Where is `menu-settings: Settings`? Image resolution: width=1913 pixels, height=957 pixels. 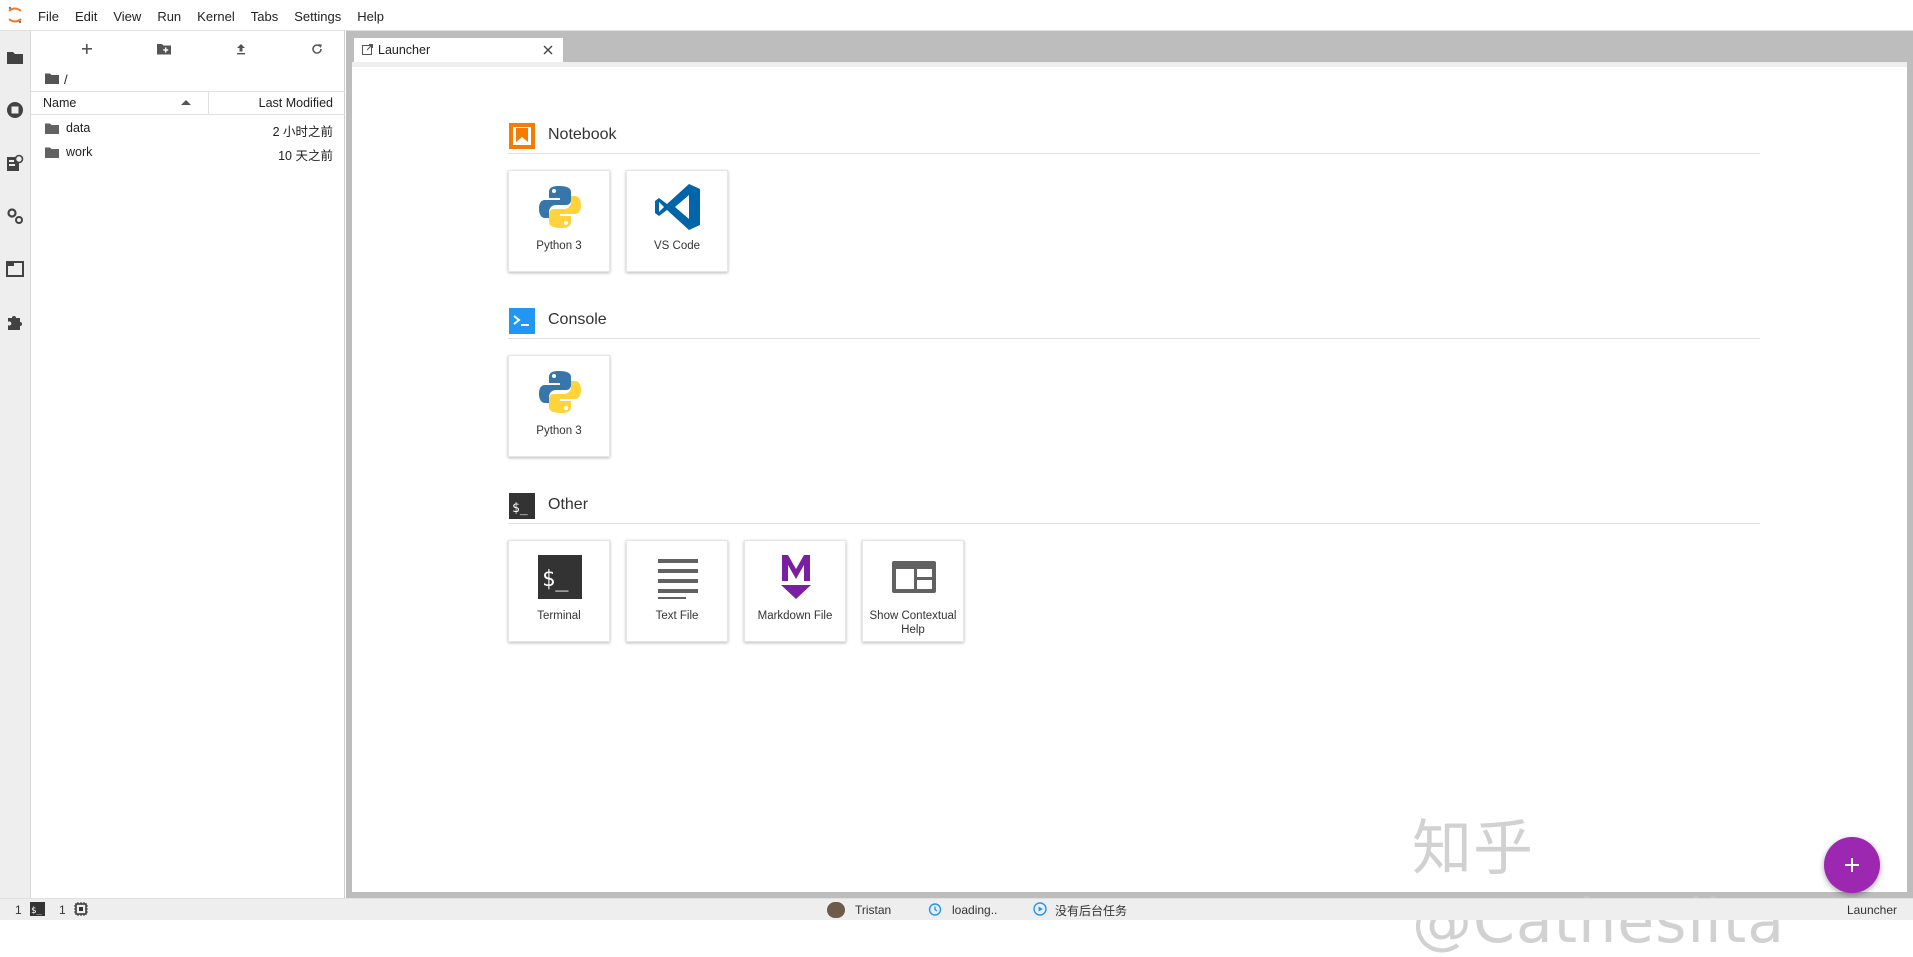
menu-settings: Settings is located at coordinates (317, 15).